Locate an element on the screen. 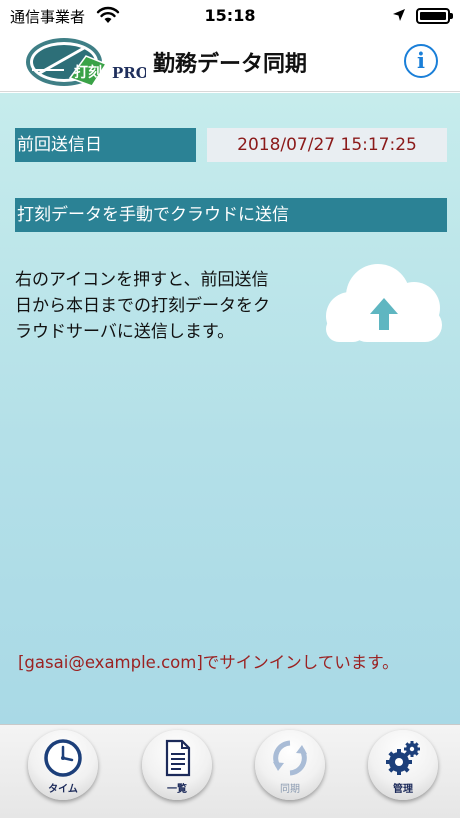  info-icon: i is located at coordinates (421, 60).